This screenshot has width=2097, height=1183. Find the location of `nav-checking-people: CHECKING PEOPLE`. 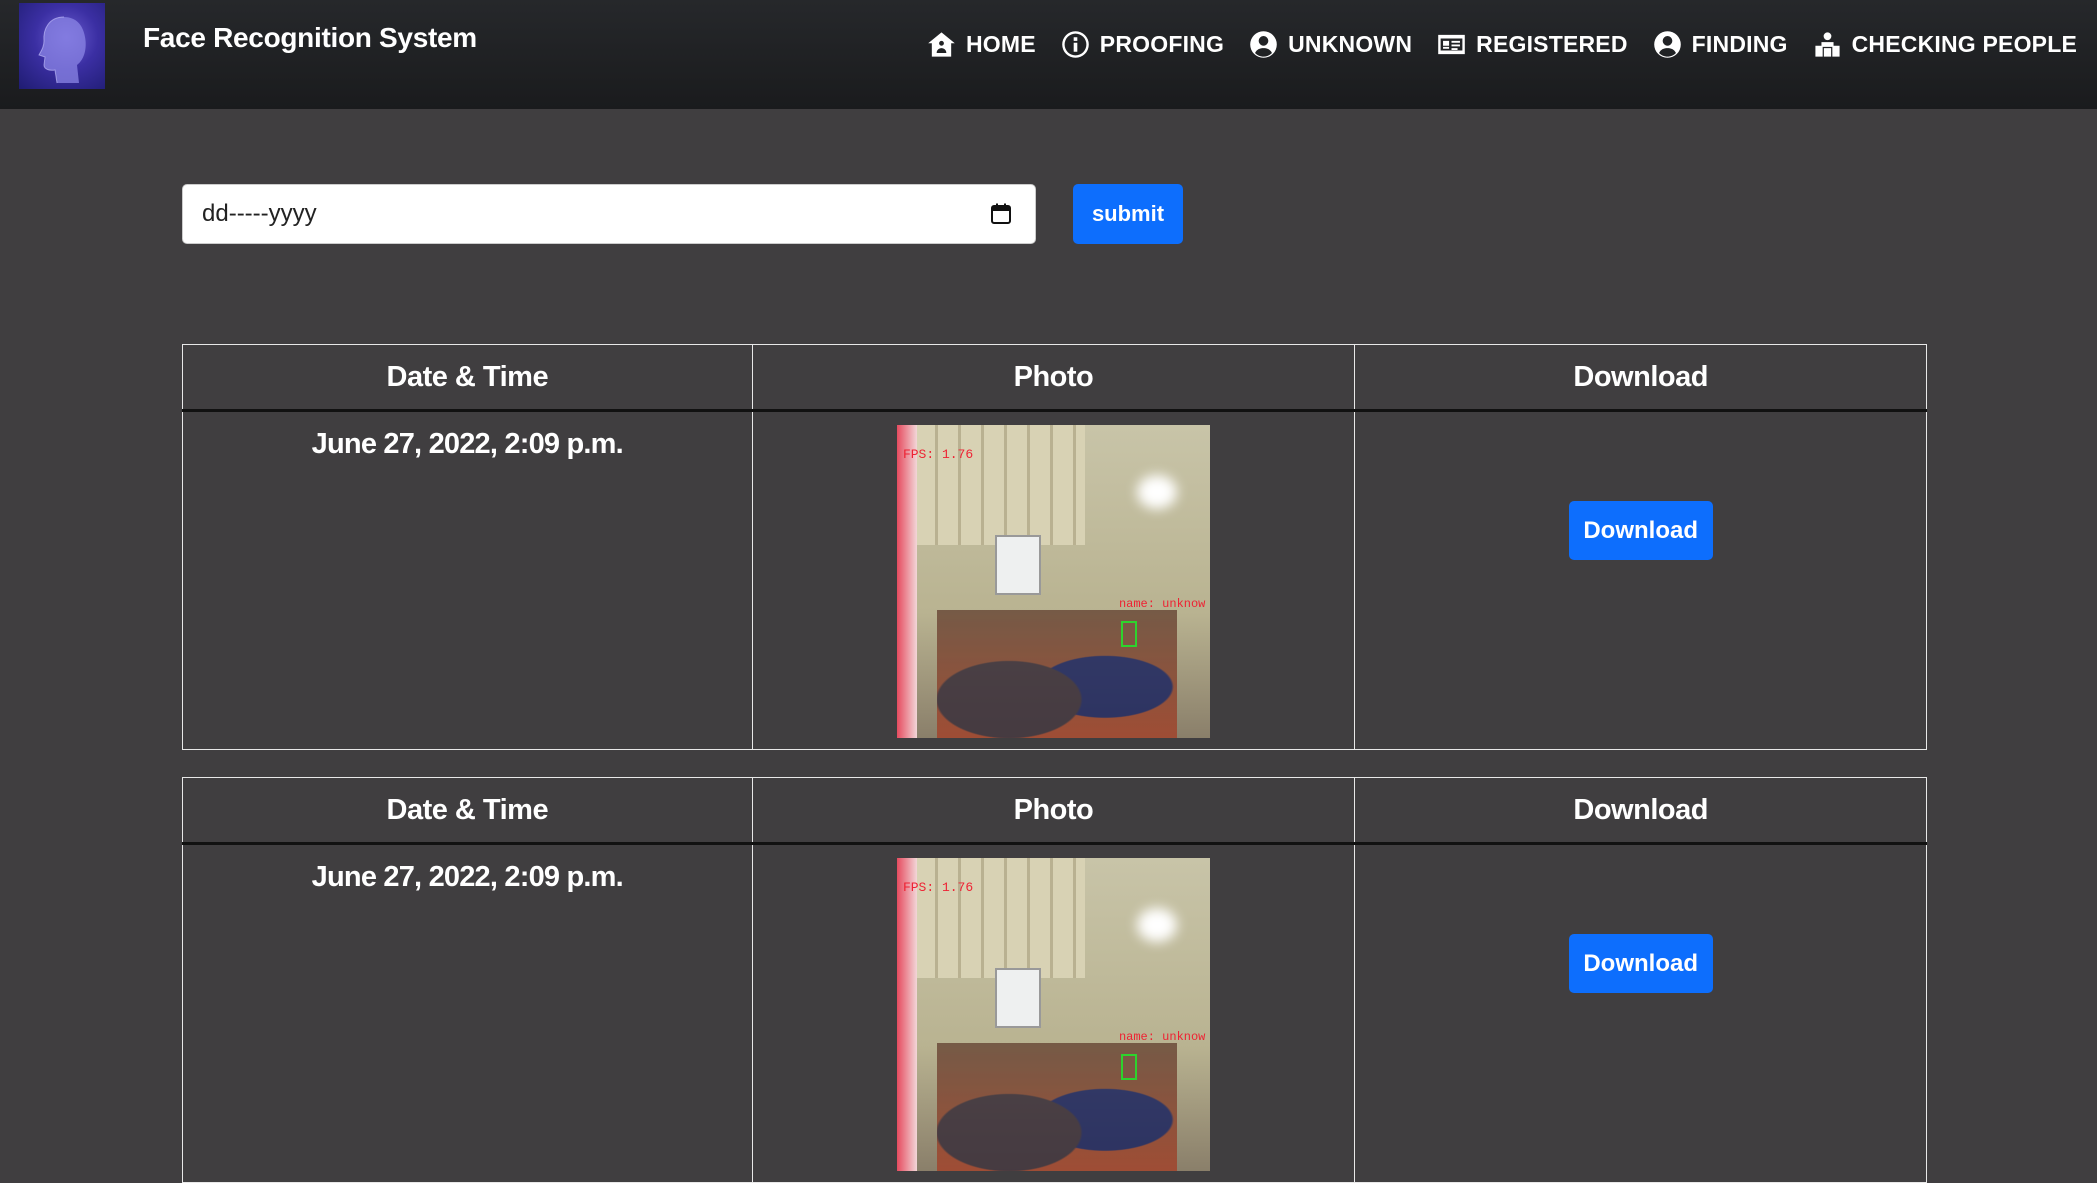

nav-checking-people: CHECKING PEOPLE is located at coordinates (1945, 44).